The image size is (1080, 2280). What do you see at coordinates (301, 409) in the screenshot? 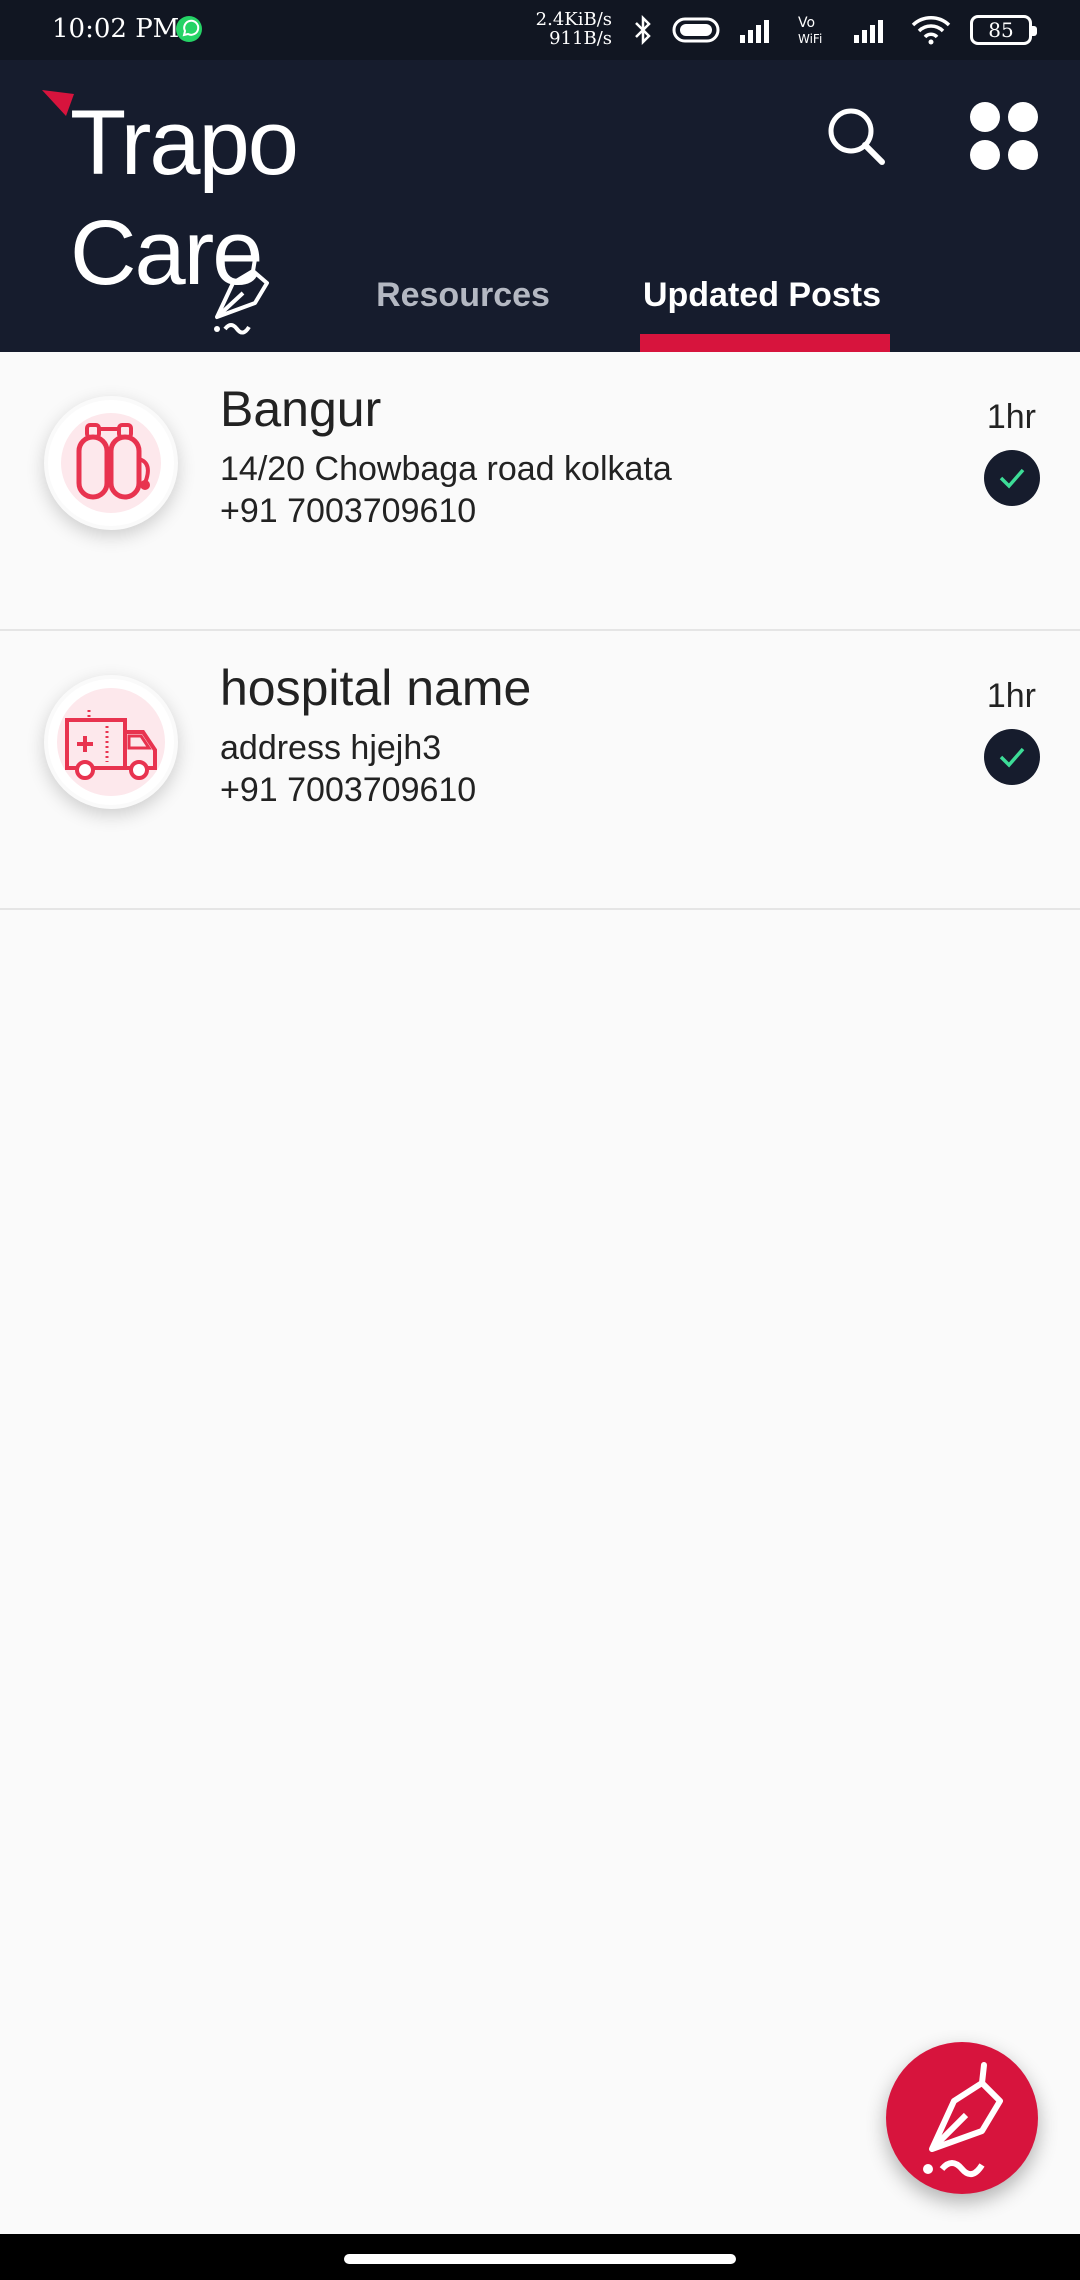
I see `post-title: Bangur` at bounding box center [301, 409].